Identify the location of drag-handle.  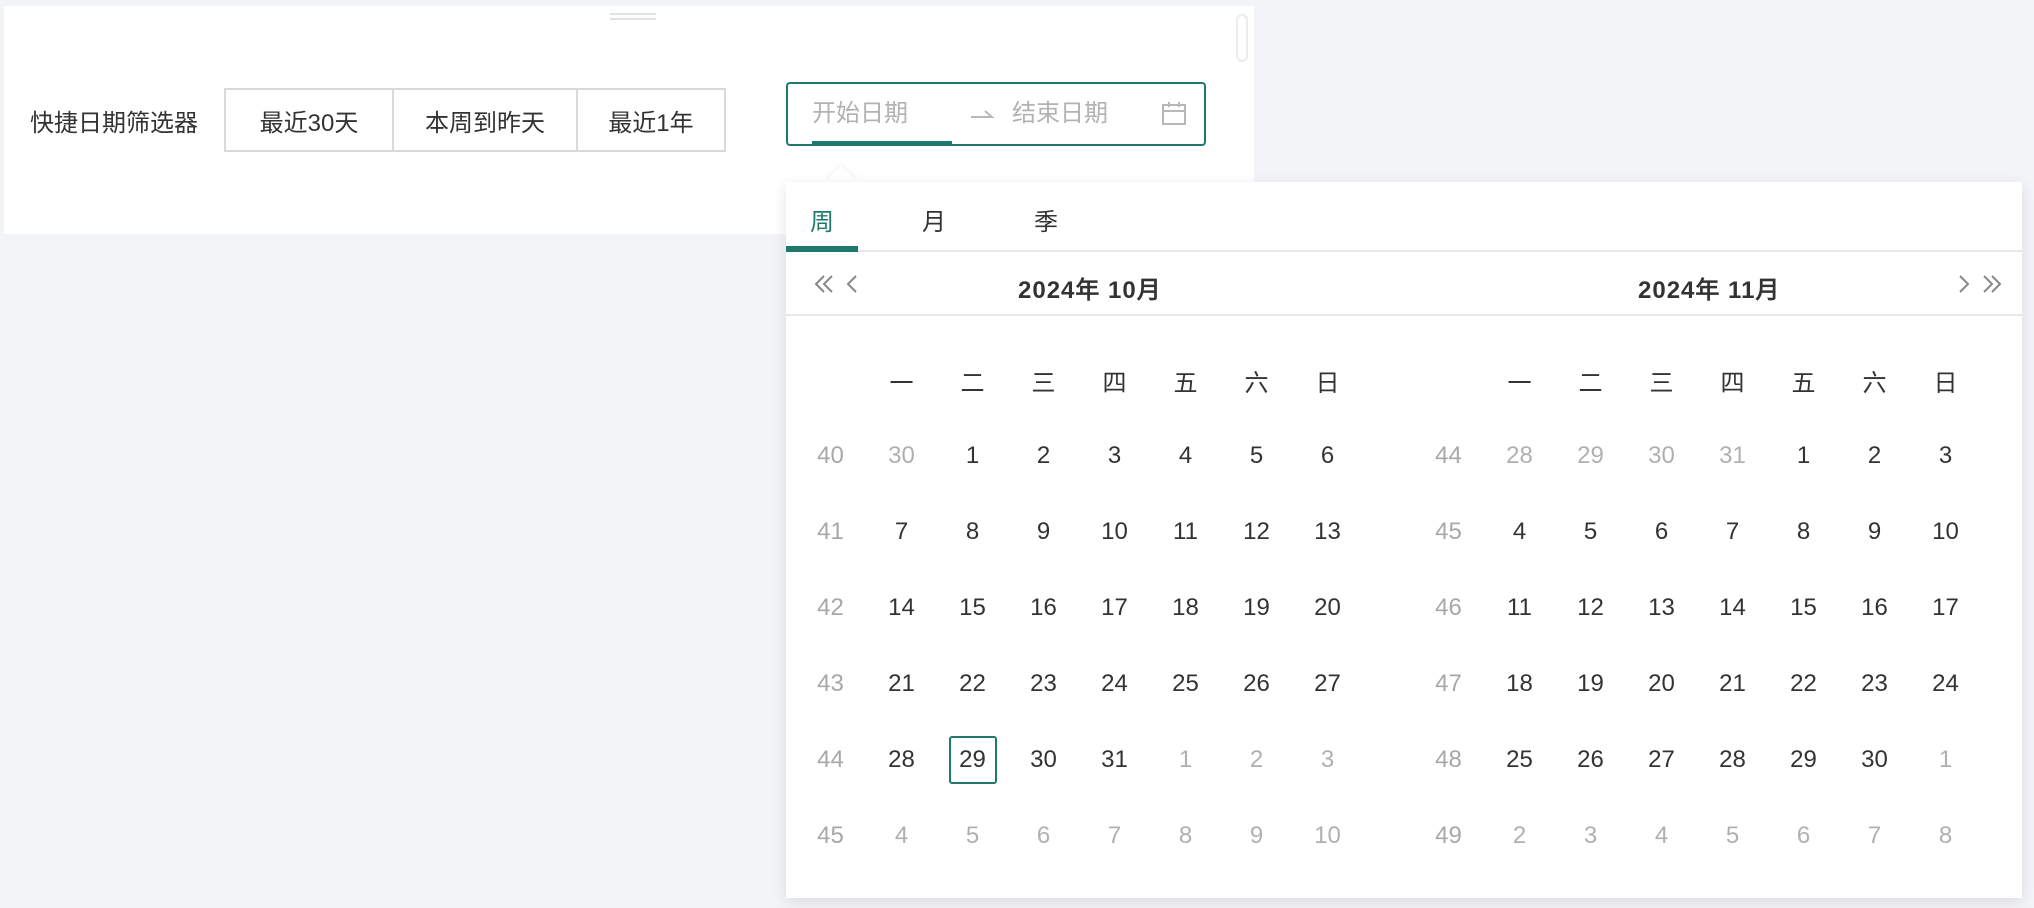
(633, 15).